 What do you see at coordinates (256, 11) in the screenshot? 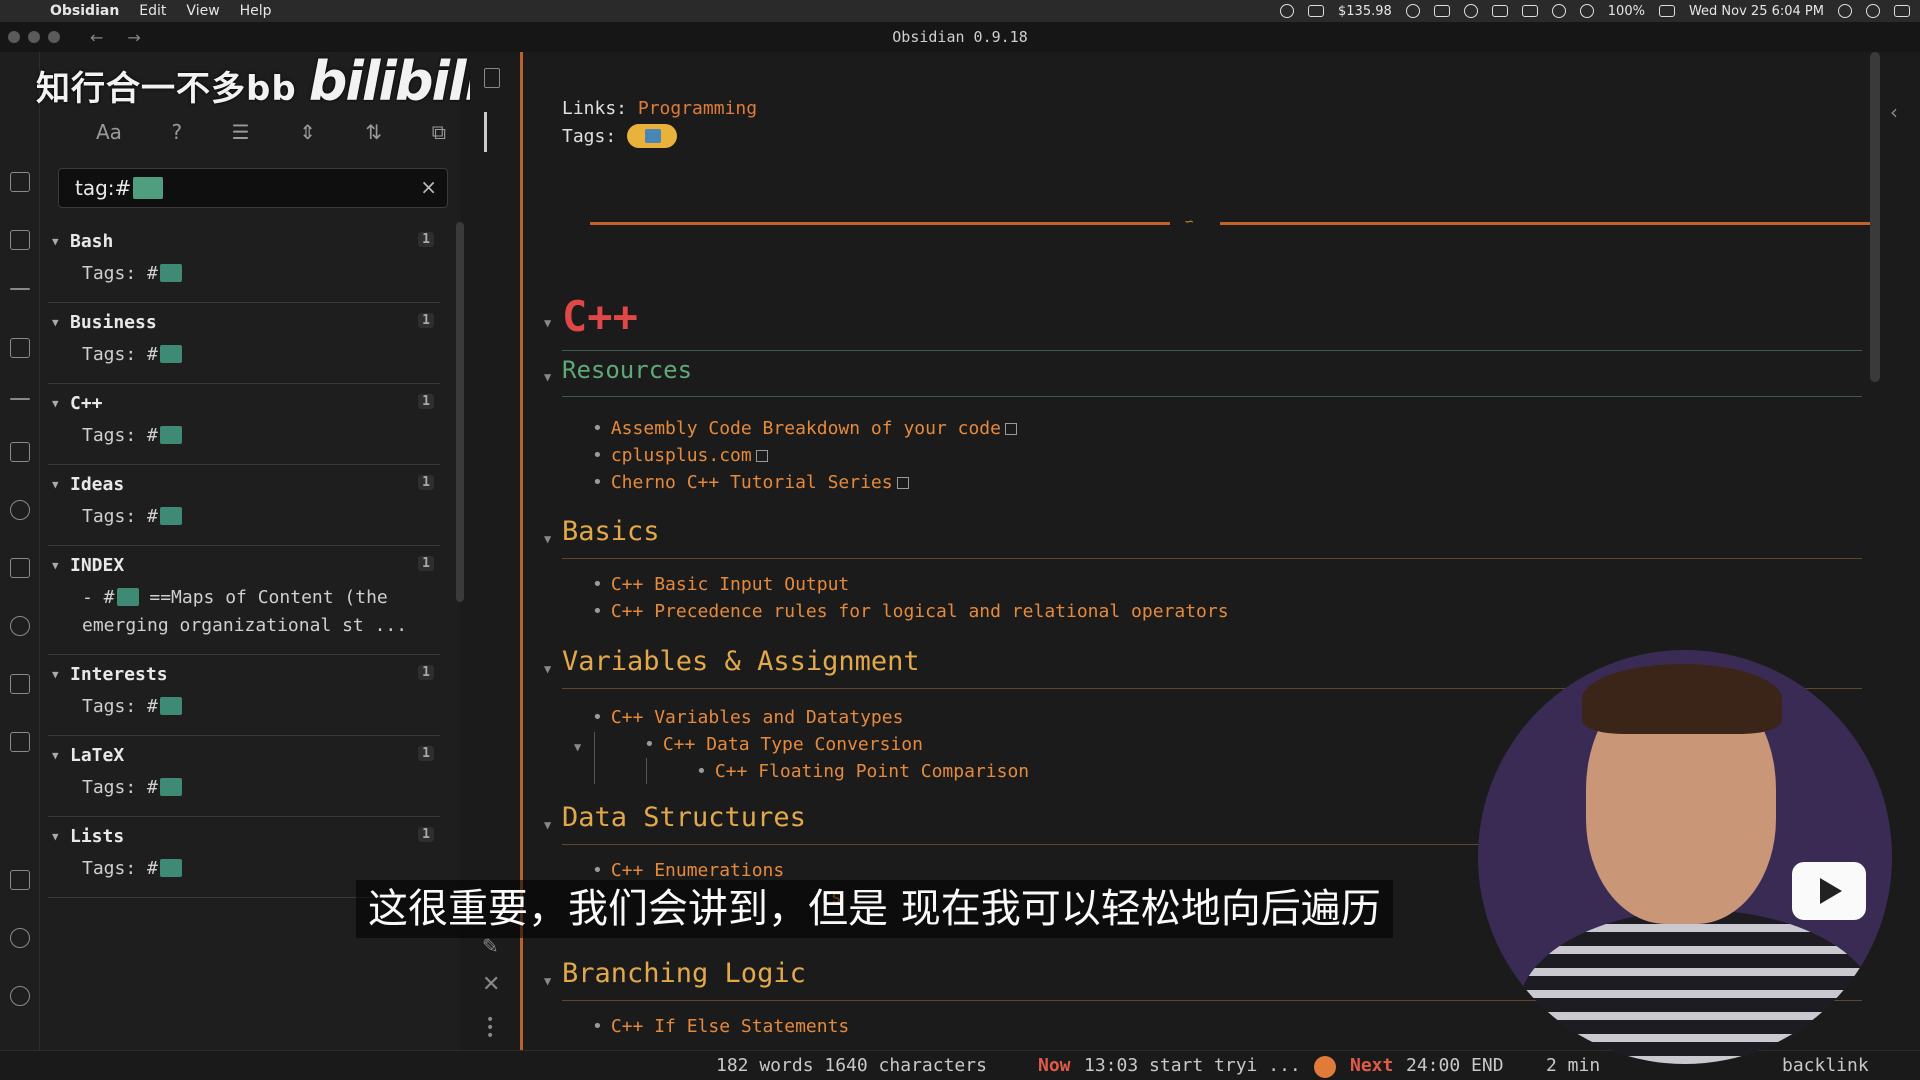
I see `menu-help: Help` at bounding box center [256, 11].